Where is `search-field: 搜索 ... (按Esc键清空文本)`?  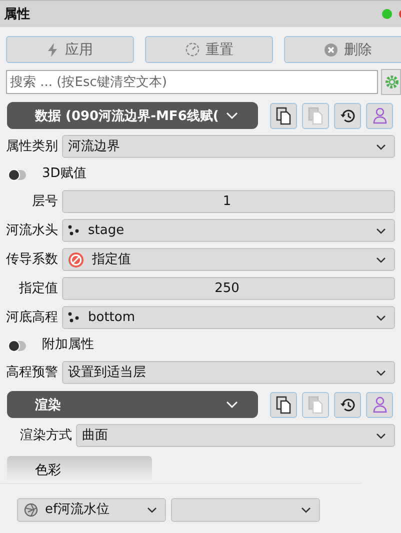 search-field: 搜索 ... (按Esc键清空文本) is located at coordinates (192, 82).